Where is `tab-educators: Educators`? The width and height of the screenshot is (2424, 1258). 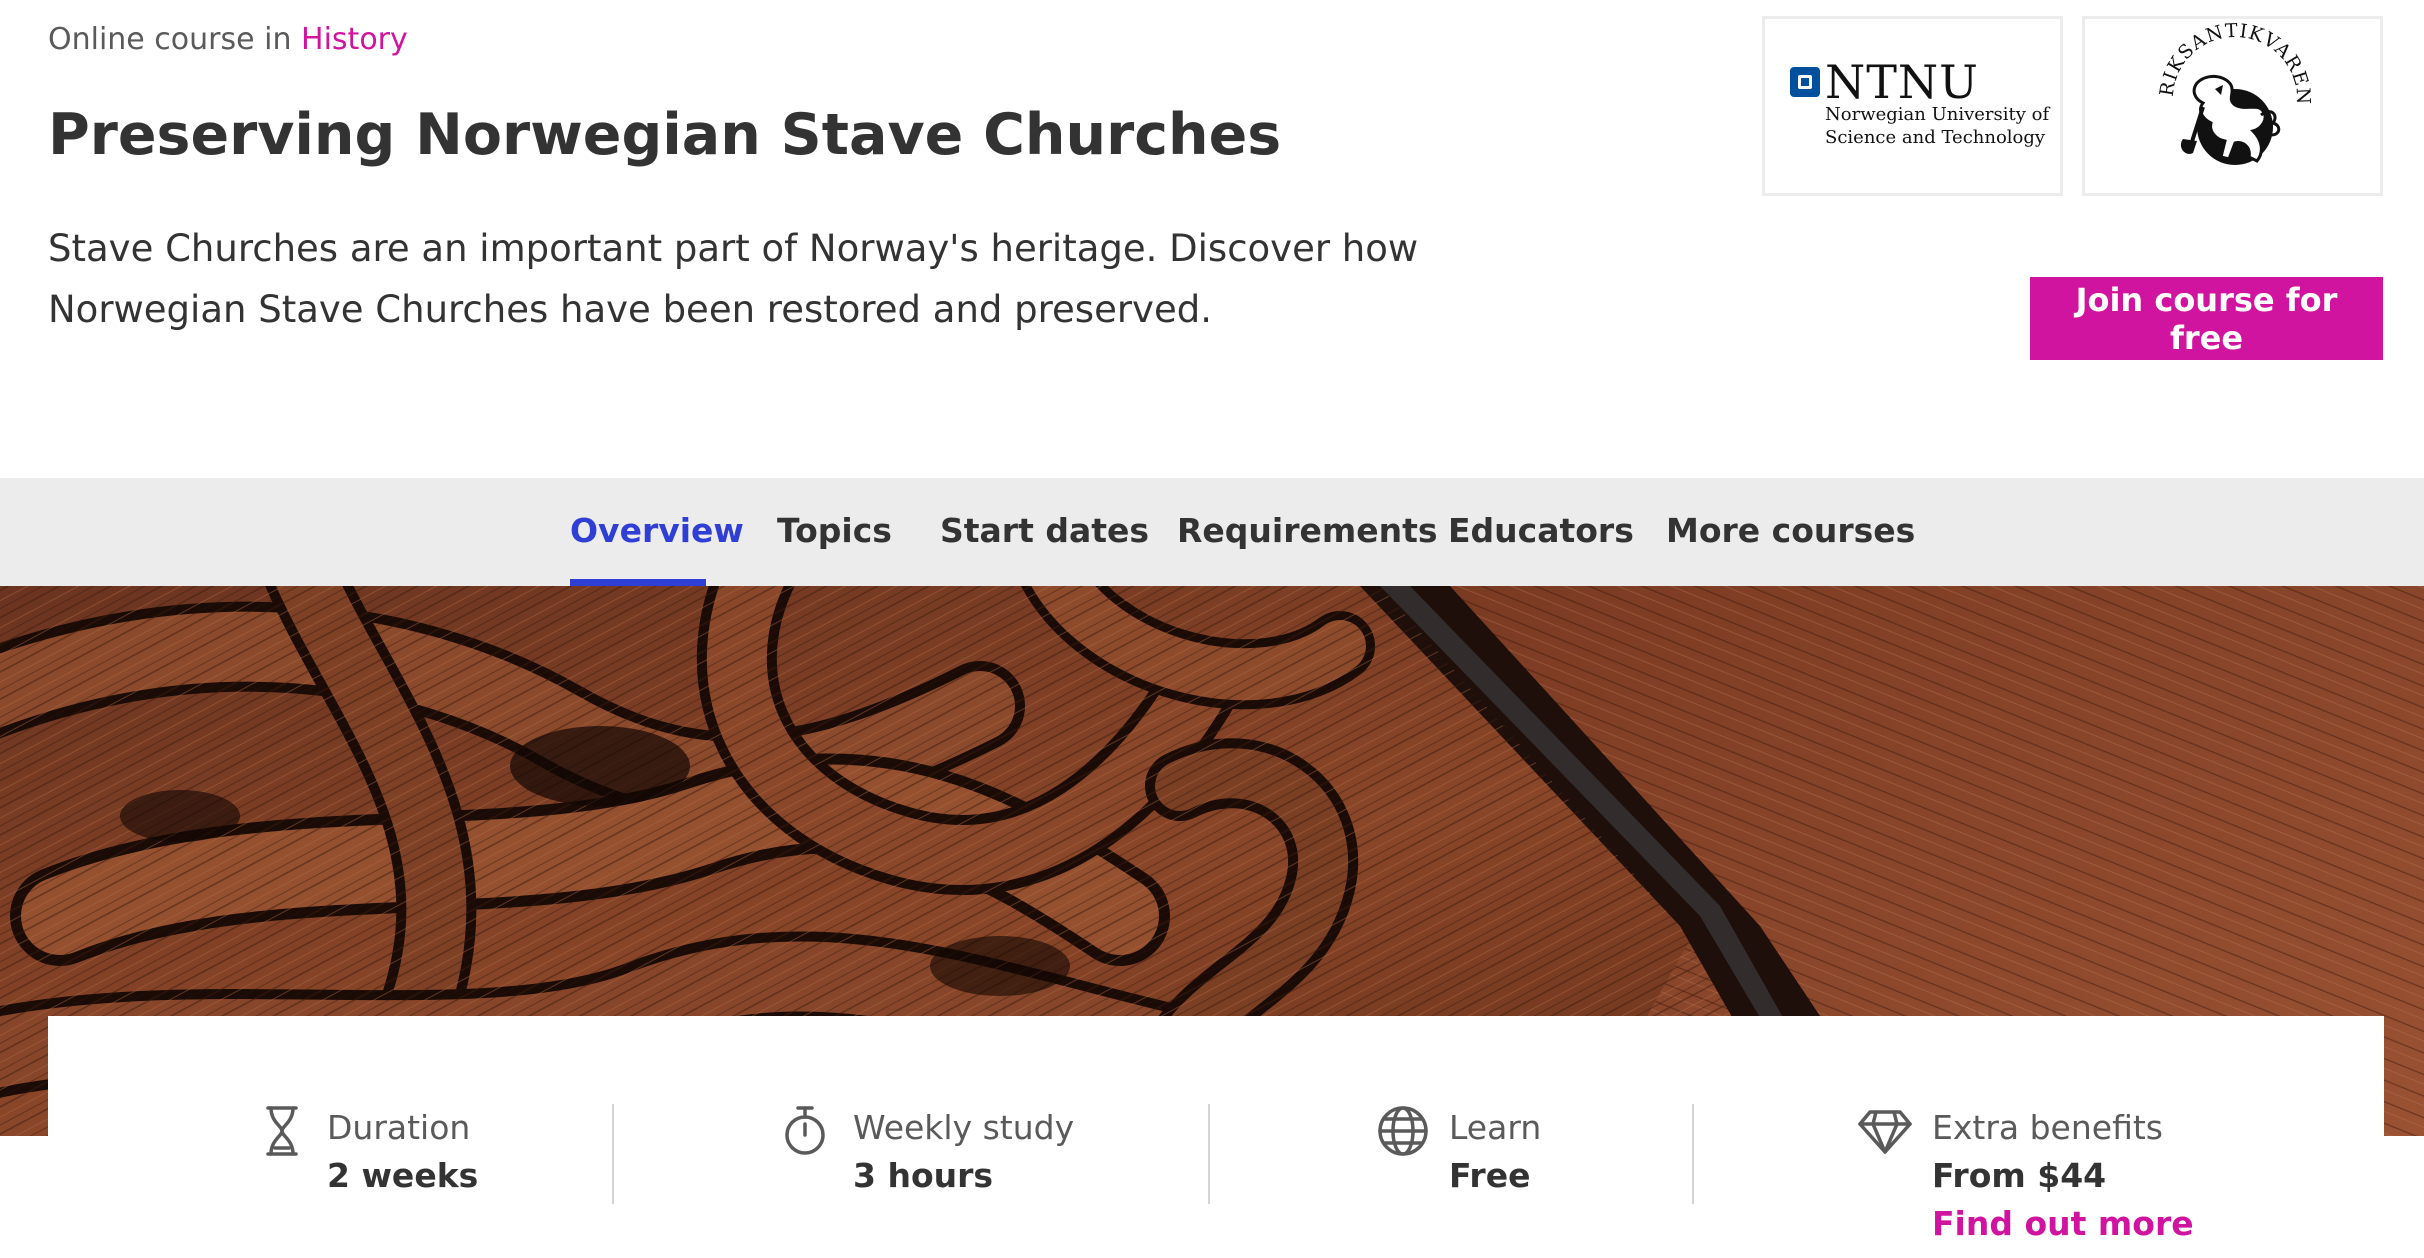
tab-educators: Educators is located at coordinates (1541, 530).